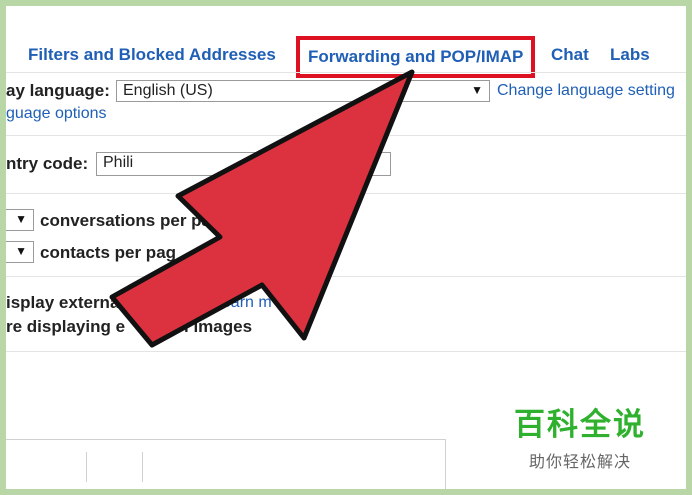 The height and width of the screenshot is (495, 692). I want to click on tab-chat: Chat, so click(570, 55).